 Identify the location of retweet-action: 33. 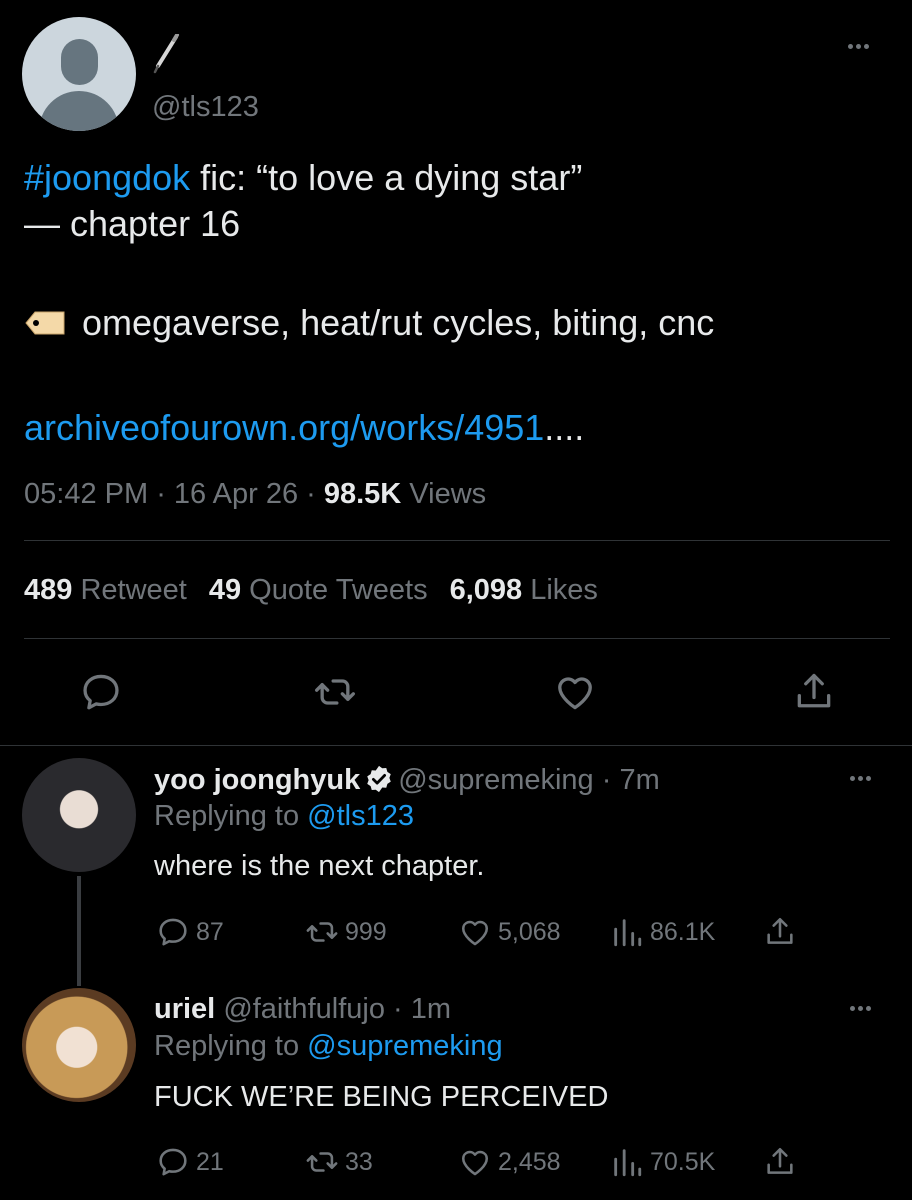
(339, 1162).